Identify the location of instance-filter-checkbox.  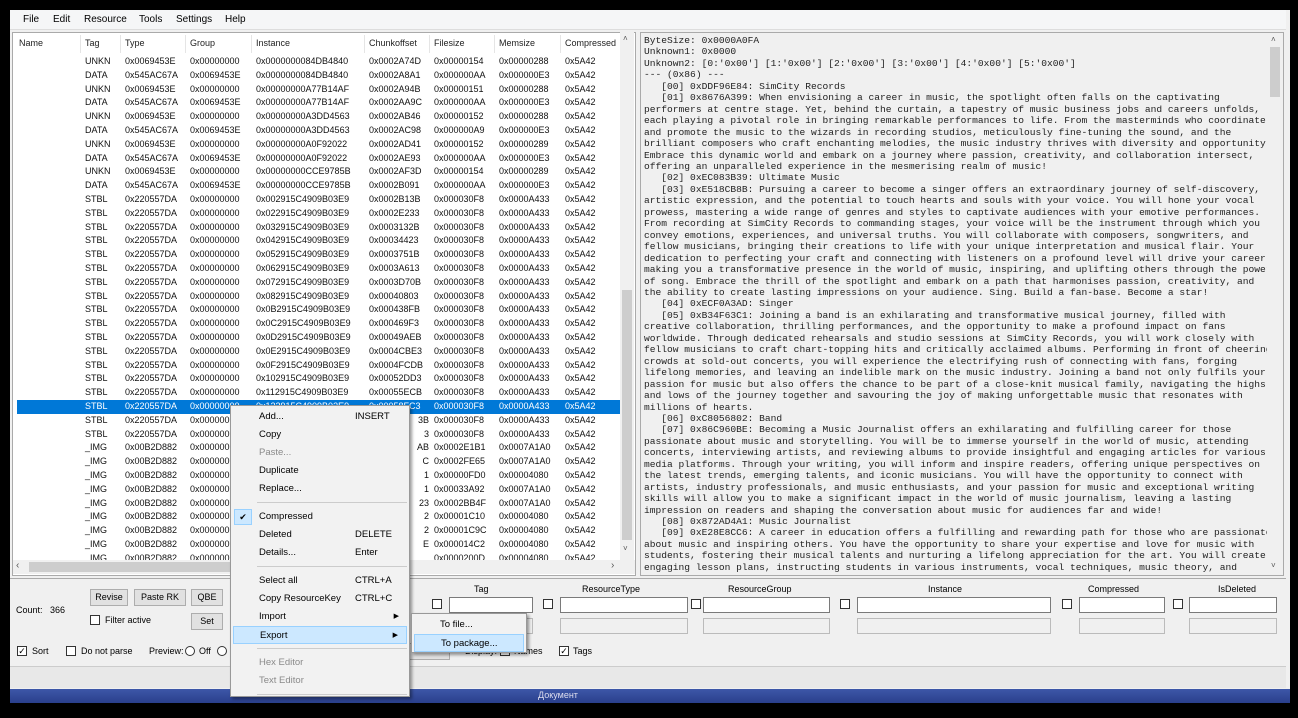
(845, 604).